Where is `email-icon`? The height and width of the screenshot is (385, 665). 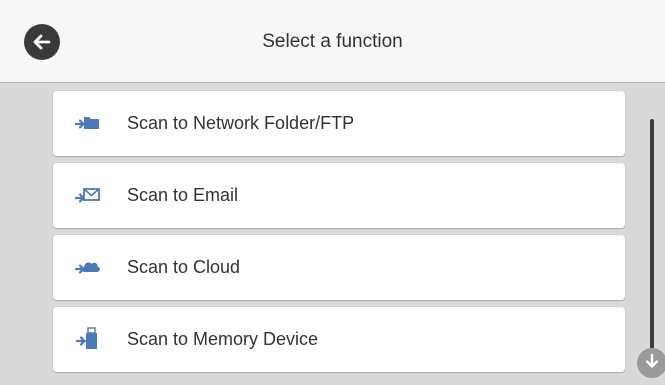 email-icon is located at coordinates (88, 195).